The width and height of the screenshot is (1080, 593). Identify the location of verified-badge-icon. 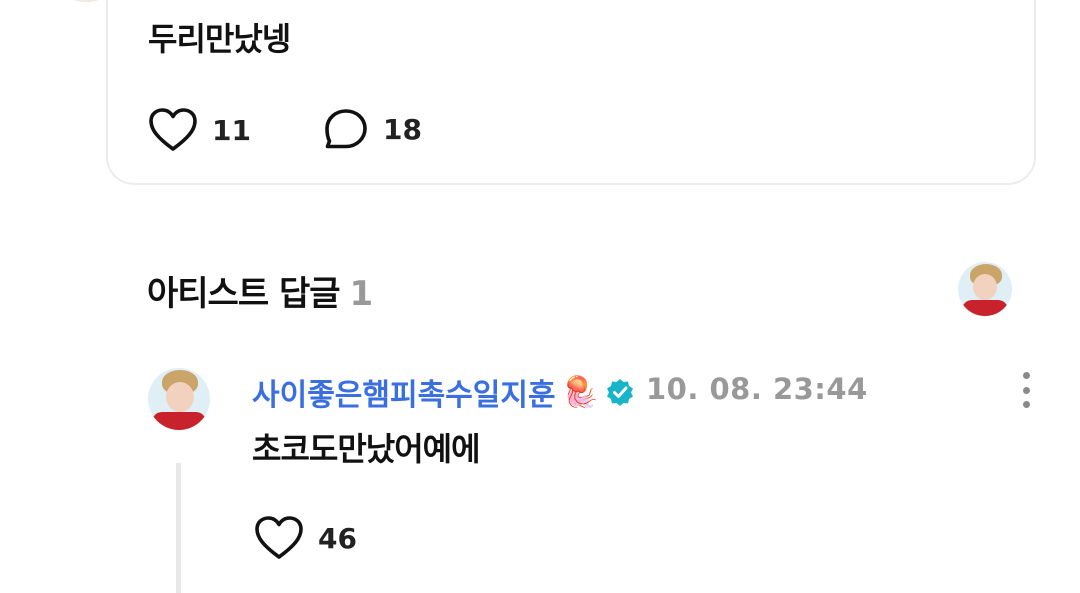
(619, 392).